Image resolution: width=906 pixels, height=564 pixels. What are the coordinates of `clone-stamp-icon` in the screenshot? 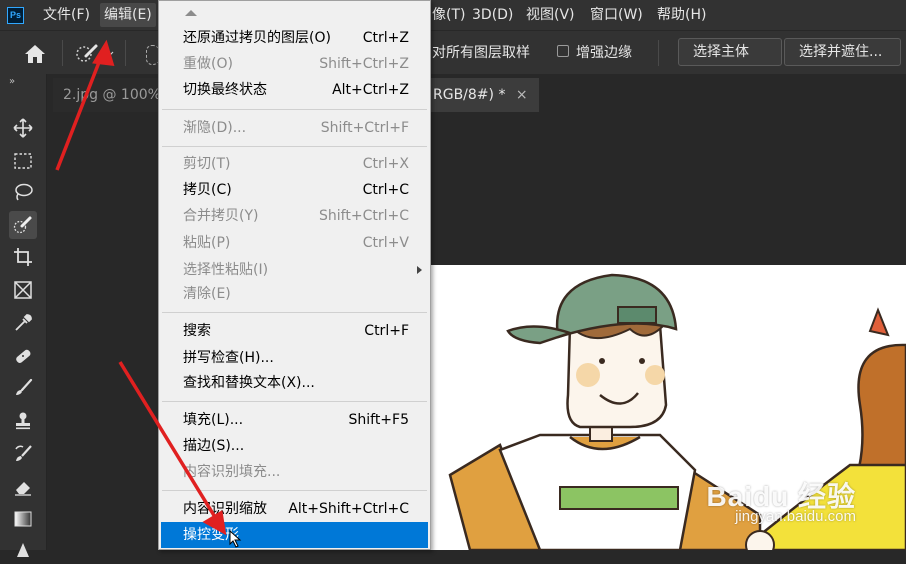 It's located at (23, 421).